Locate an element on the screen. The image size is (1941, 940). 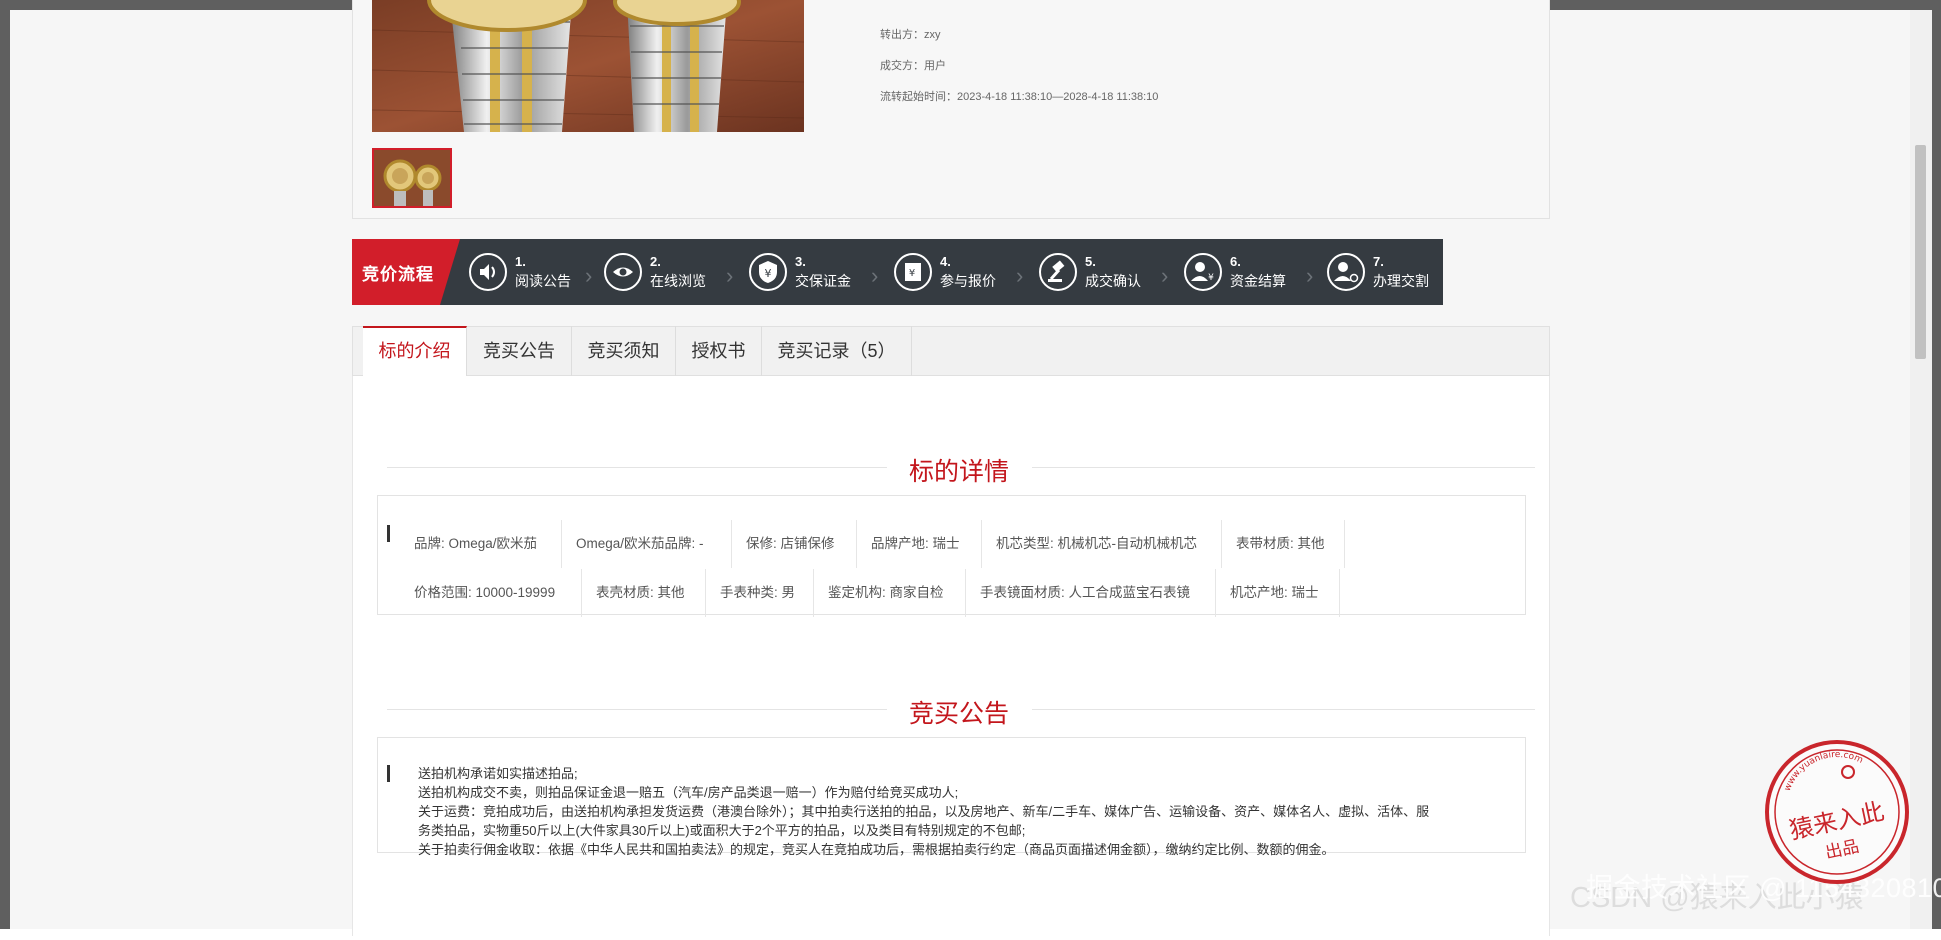
step-number: 2. is located at coordinates (655, 261).